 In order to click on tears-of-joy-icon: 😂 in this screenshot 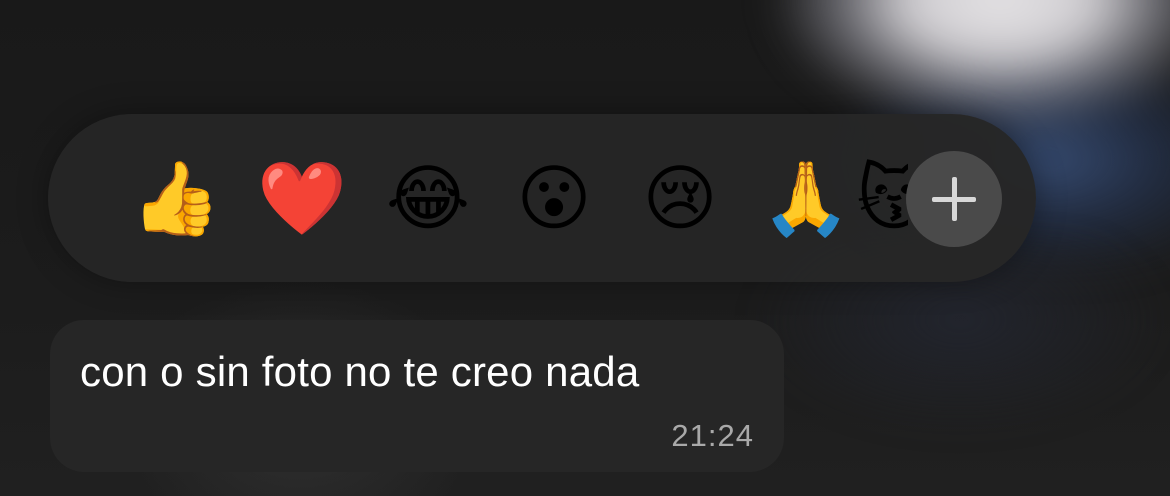, I will do `click(428, 198)`.